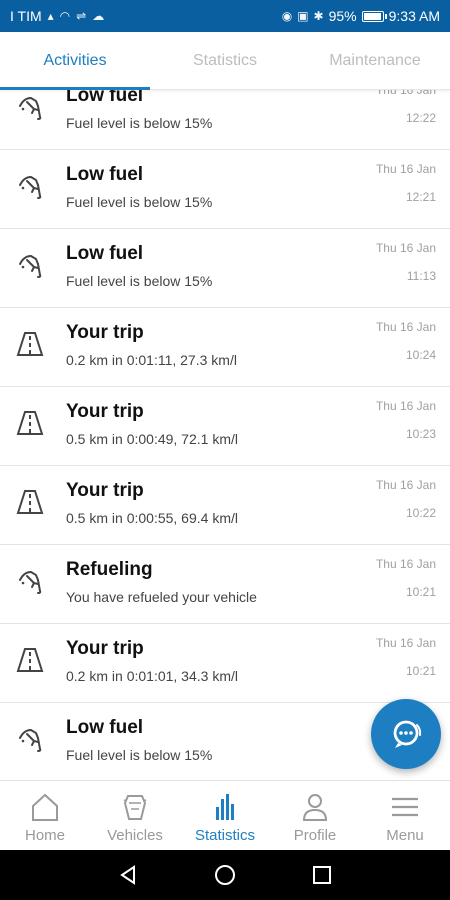 Image resolution: width=450 pixels, height=900 pixels. What do you see at coordinates (342, 16) in the screenshot?
I see `battery-percent: 95%` at bounding box center [342, 16].